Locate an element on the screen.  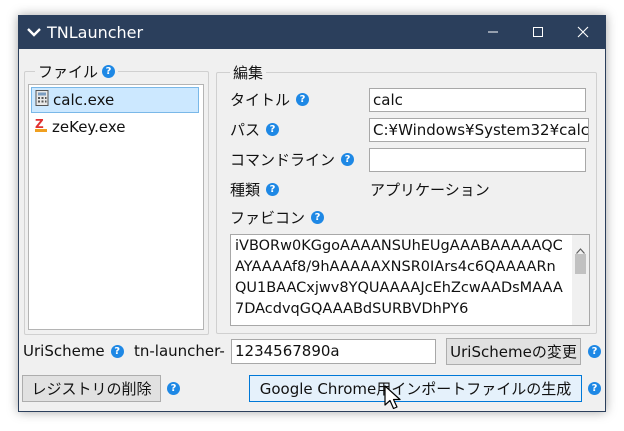
minimize-icon is located at coordinates (493, 33).